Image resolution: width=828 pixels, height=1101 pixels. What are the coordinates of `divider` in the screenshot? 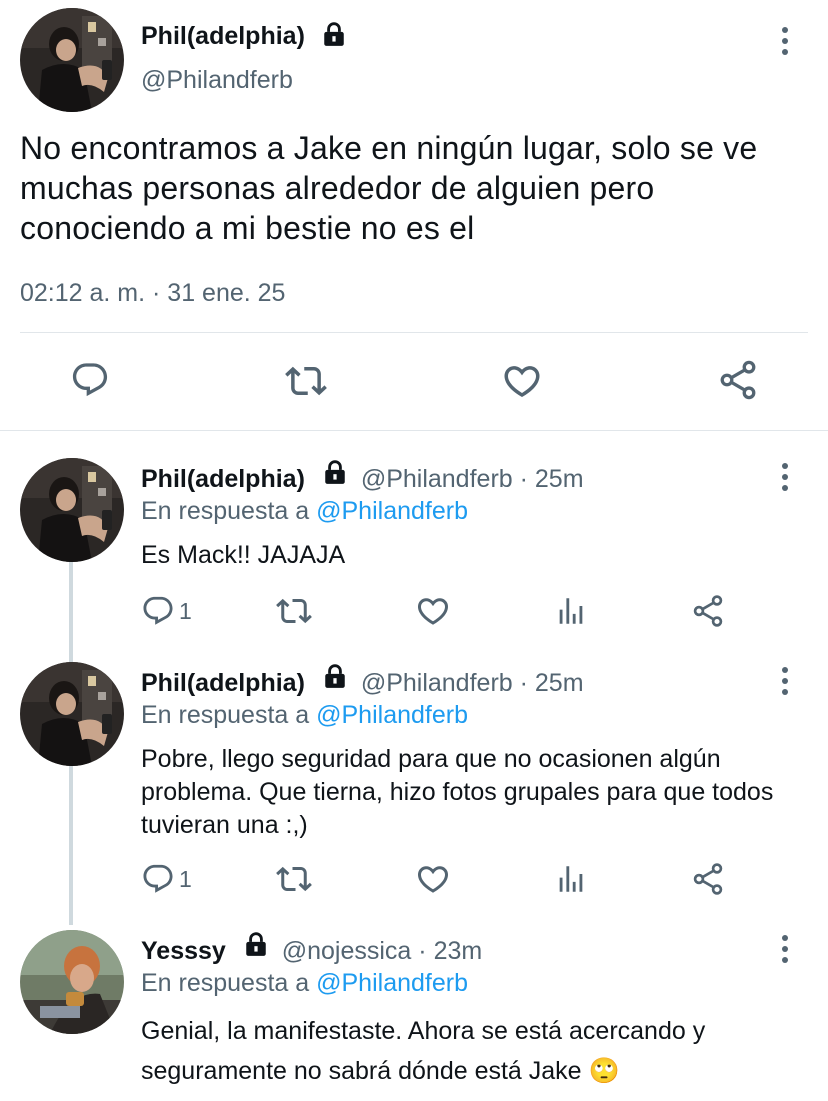 It's located at (414, 332).